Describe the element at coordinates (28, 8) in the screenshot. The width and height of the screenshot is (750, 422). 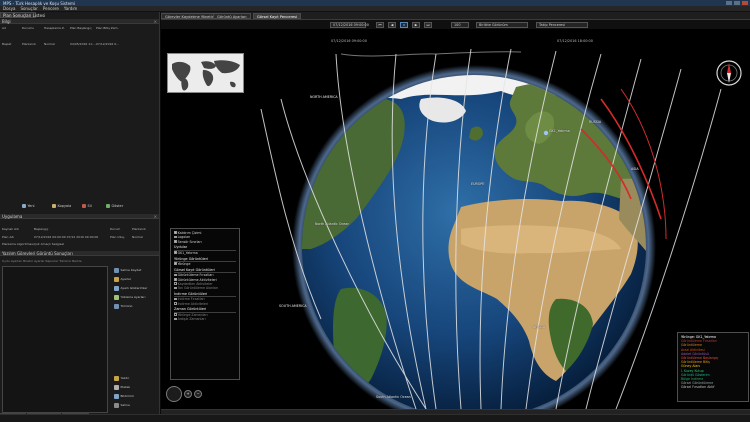
I see `menu-item-results: Sonuçlar` at that location.